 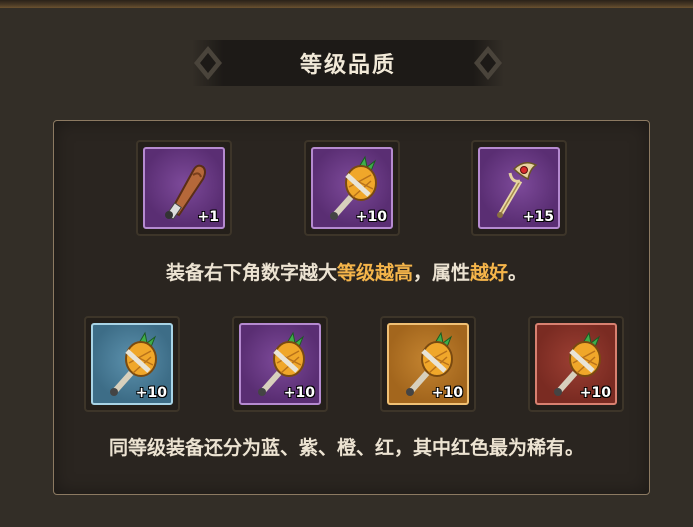 What do you see at coordinates (346, 448) in the screenshot?
I see `caption-rarity-info: 同等级装备还分为蓝、紫、橙、红，其中红色最为稀有。` at bounding box center [346, 448].